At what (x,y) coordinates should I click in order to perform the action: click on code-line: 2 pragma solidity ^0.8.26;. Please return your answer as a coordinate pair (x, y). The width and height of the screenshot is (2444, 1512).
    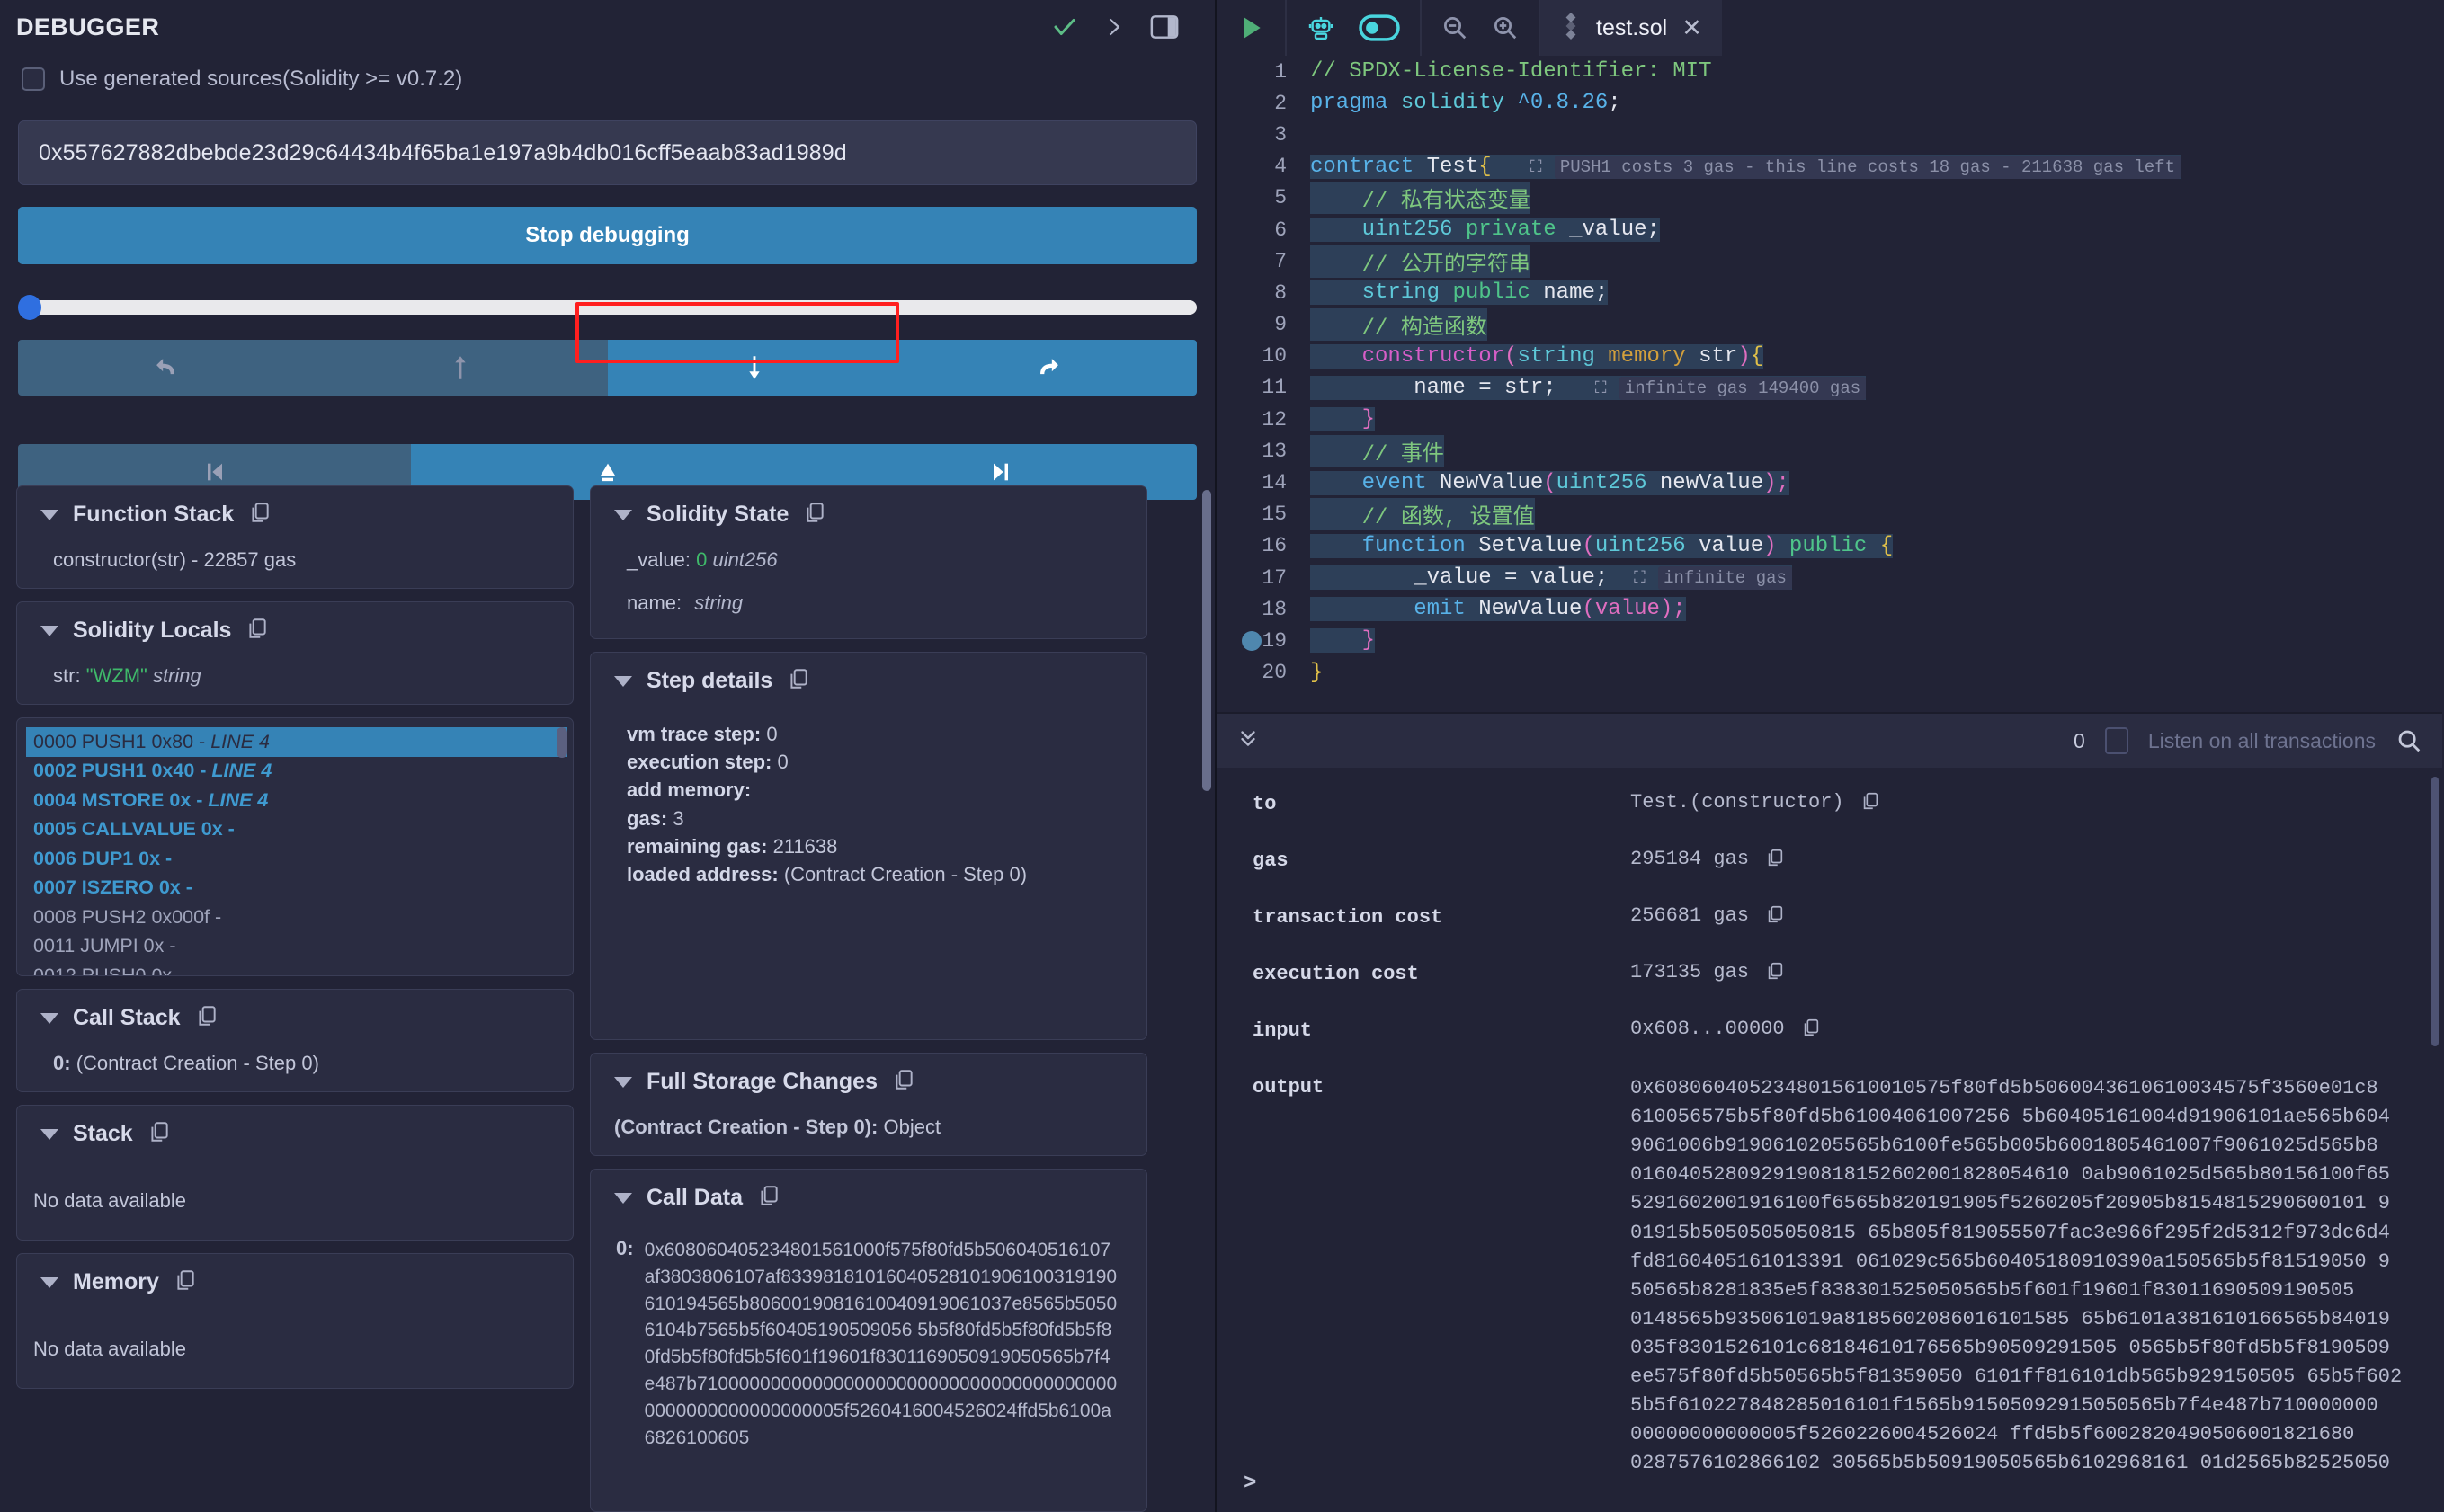
    Looking at the image, I should click on (1829, 103).